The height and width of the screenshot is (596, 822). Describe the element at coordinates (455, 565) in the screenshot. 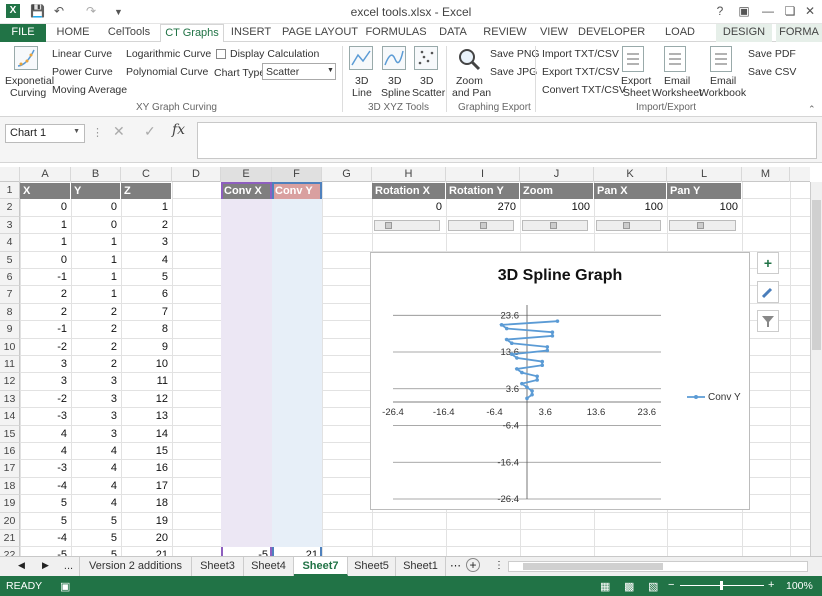

I see `more-sheets-icon: ⋯` at that location.